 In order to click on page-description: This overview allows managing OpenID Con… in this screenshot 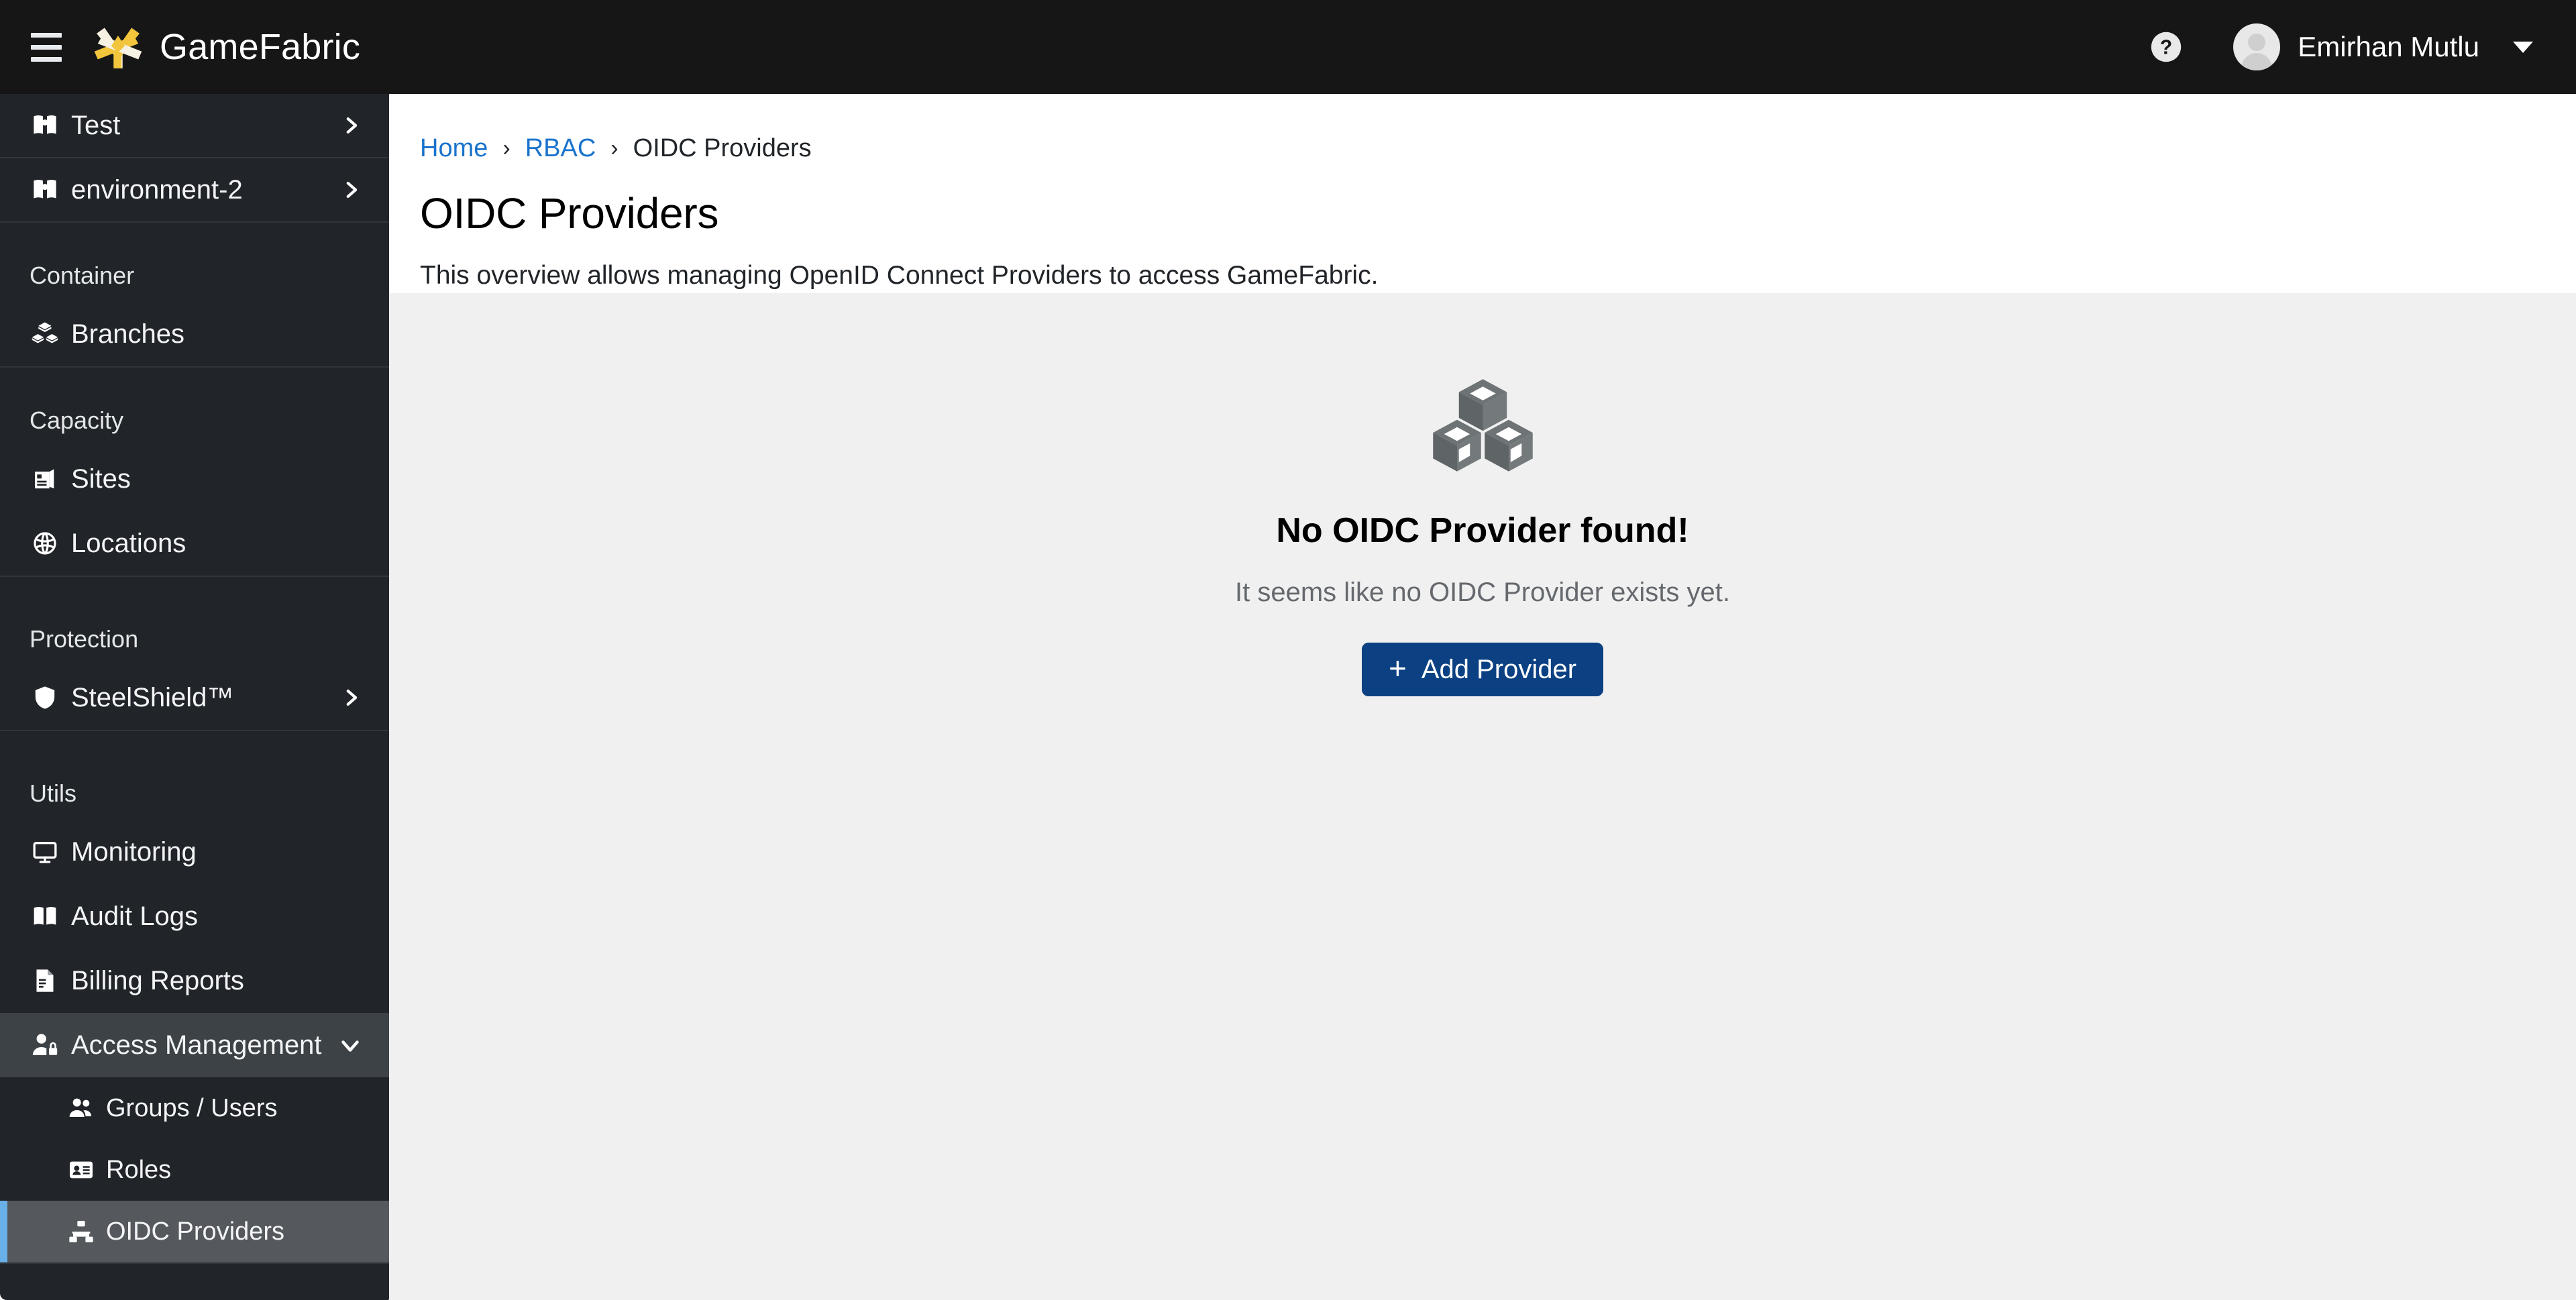, I will do `click(899, 275)`.